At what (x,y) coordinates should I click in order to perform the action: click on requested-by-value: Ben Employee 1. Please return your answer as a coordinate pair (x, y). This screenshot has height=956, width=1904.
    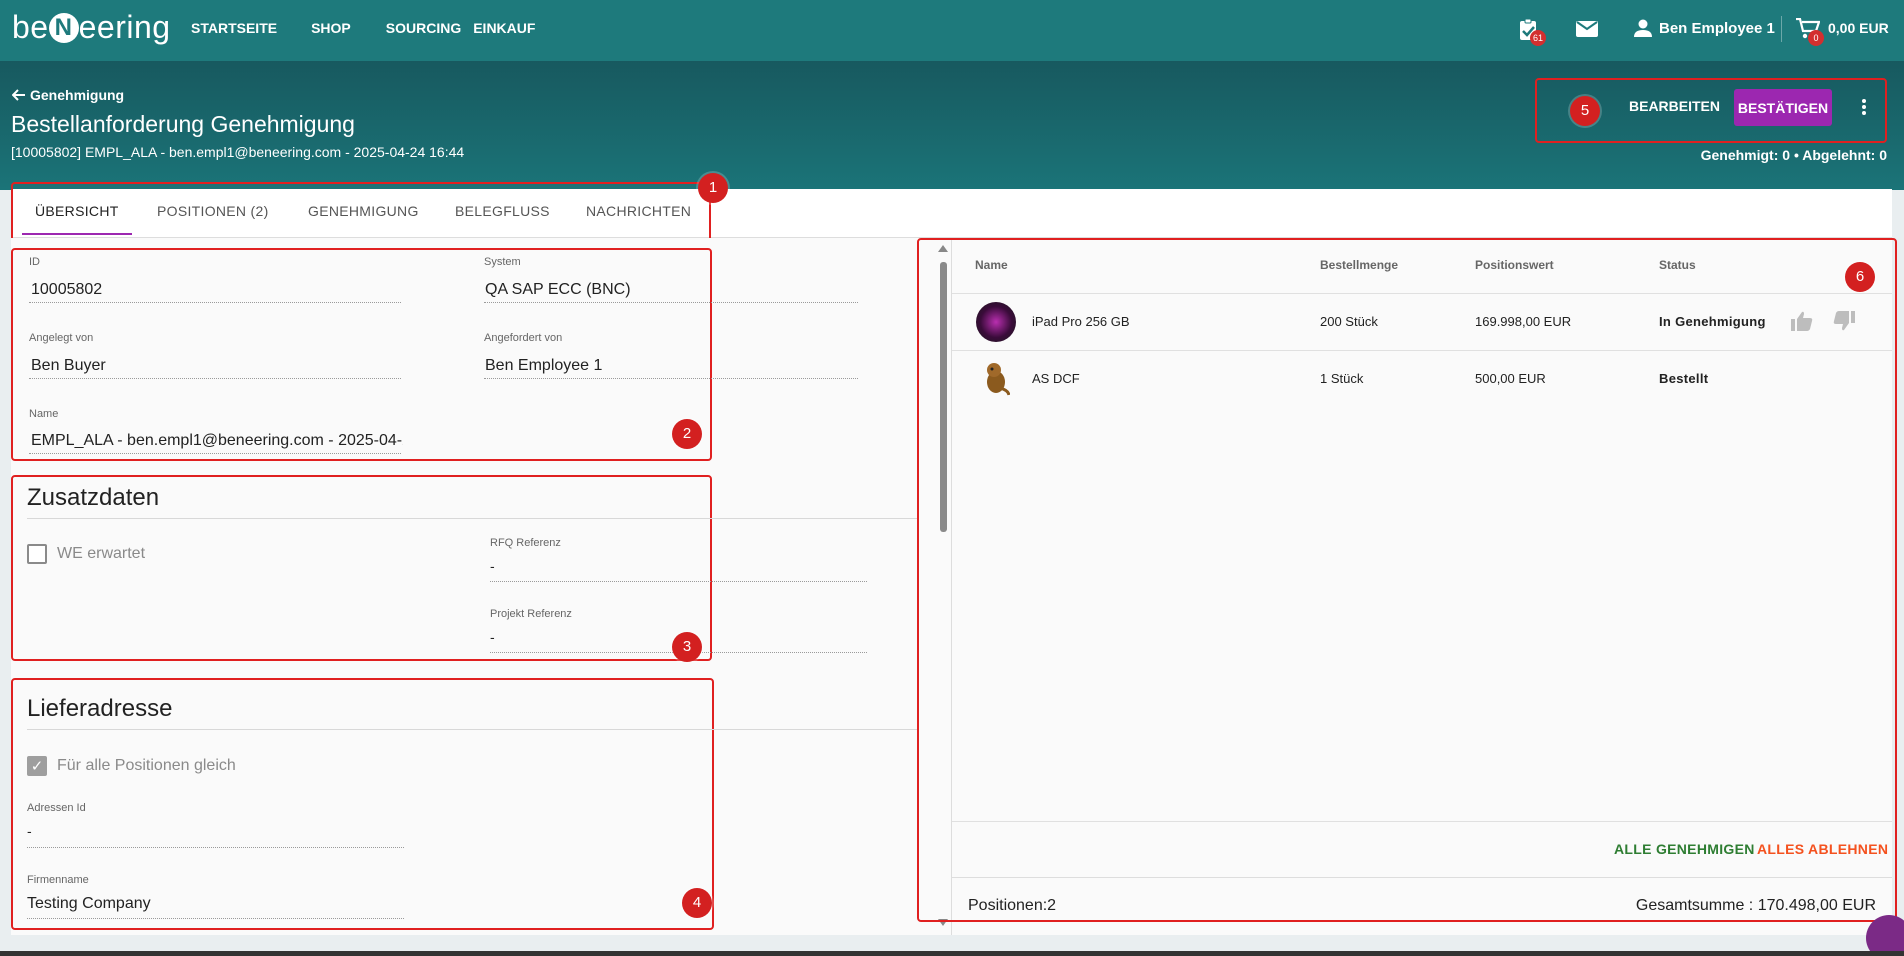
    Looking at the image, I should click on (544, 365).